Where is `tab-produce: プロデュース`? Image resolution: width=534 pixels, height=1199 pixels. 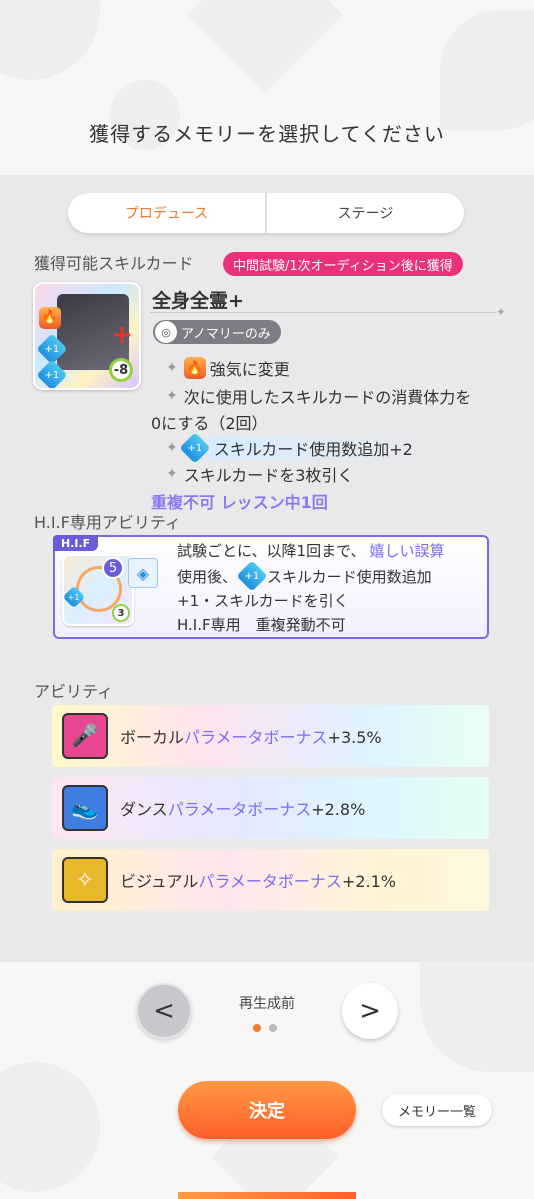 tab-produce: プロデュース is located at coordinates (167, 213).